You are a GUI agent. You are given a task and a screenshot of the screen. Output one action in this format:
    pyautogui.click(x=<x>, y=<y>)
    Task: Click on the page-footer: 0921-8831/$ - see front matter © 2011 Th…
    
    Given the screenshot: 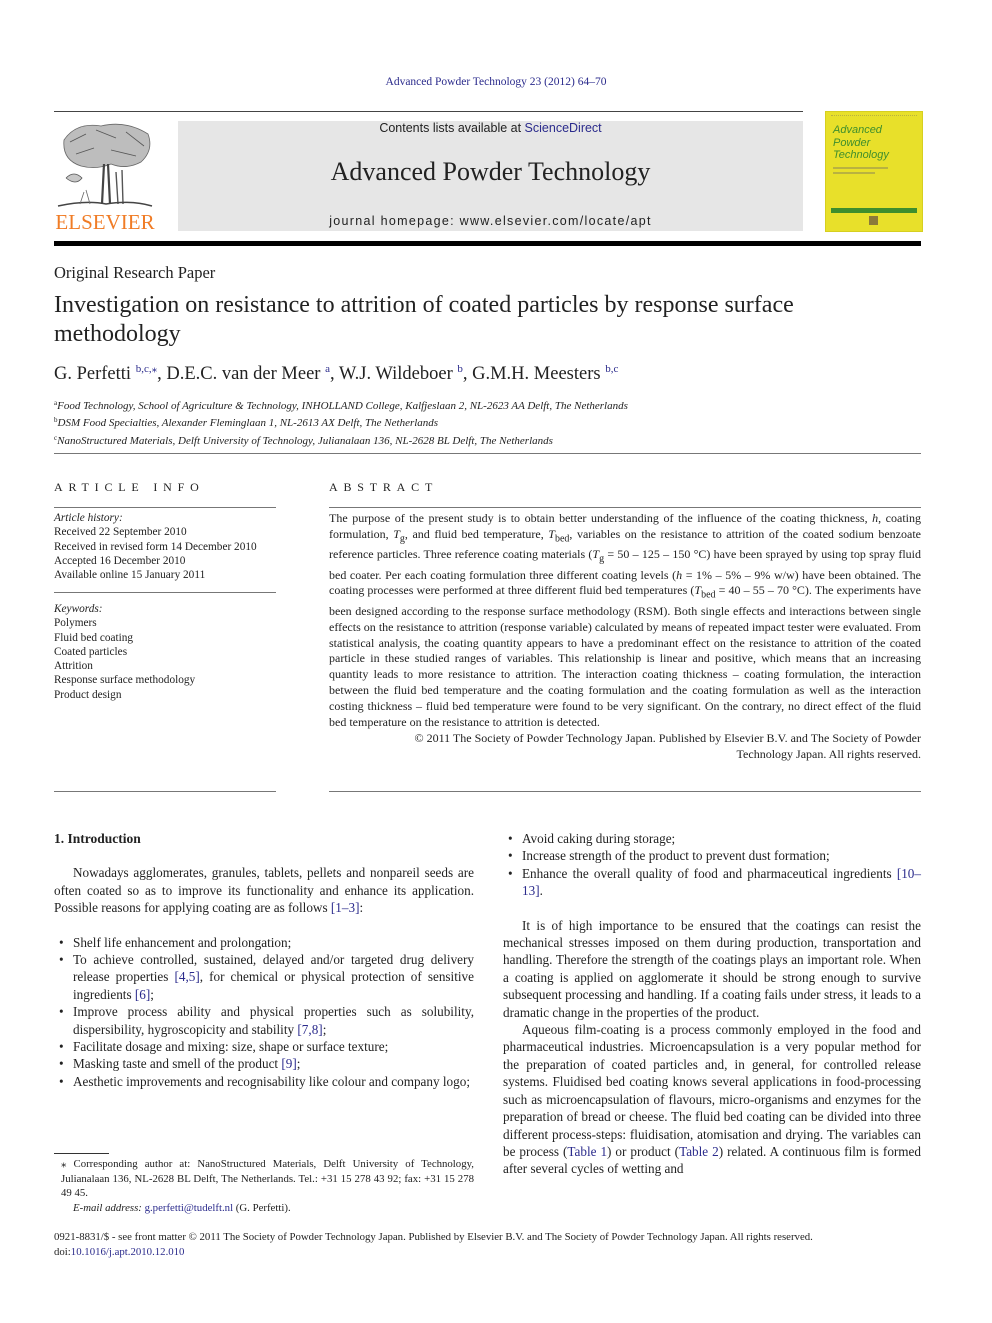 What is the action you would take?
    pyautogui.click(x=487, y=1244)
    